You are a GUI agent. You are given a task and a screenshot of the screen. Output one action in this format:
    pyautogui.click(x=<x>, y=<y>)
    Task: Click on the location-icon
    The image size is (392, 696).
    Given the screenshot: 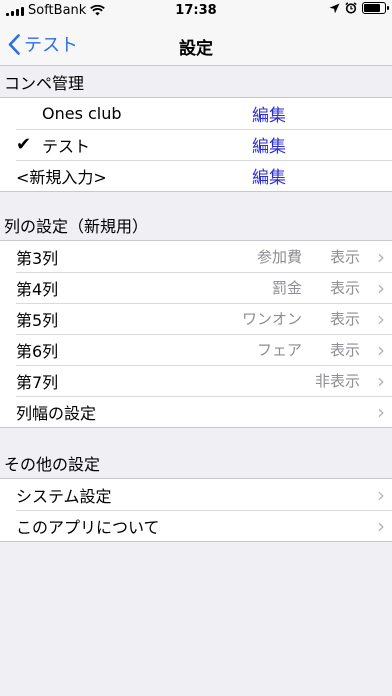 What is the action you would take?
    pyautogui.click(x=334, y=8)
    